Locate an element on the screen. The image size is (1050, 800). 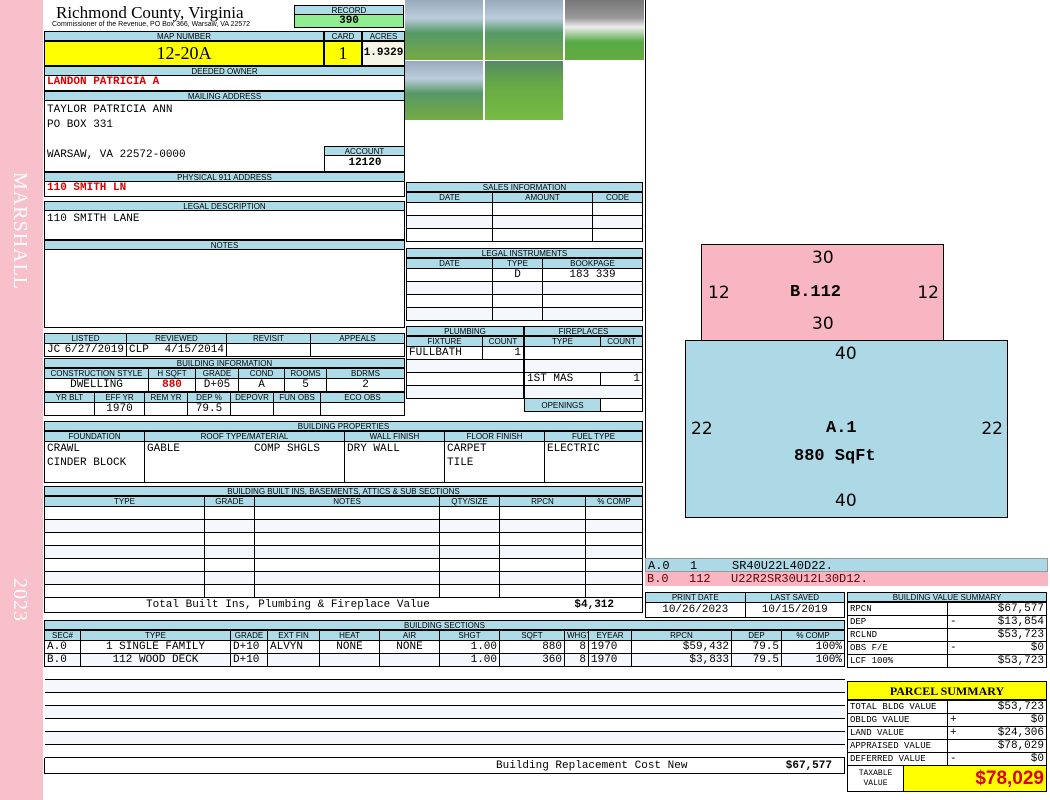
th-type: TYPE is located at coordinates (517, 263).